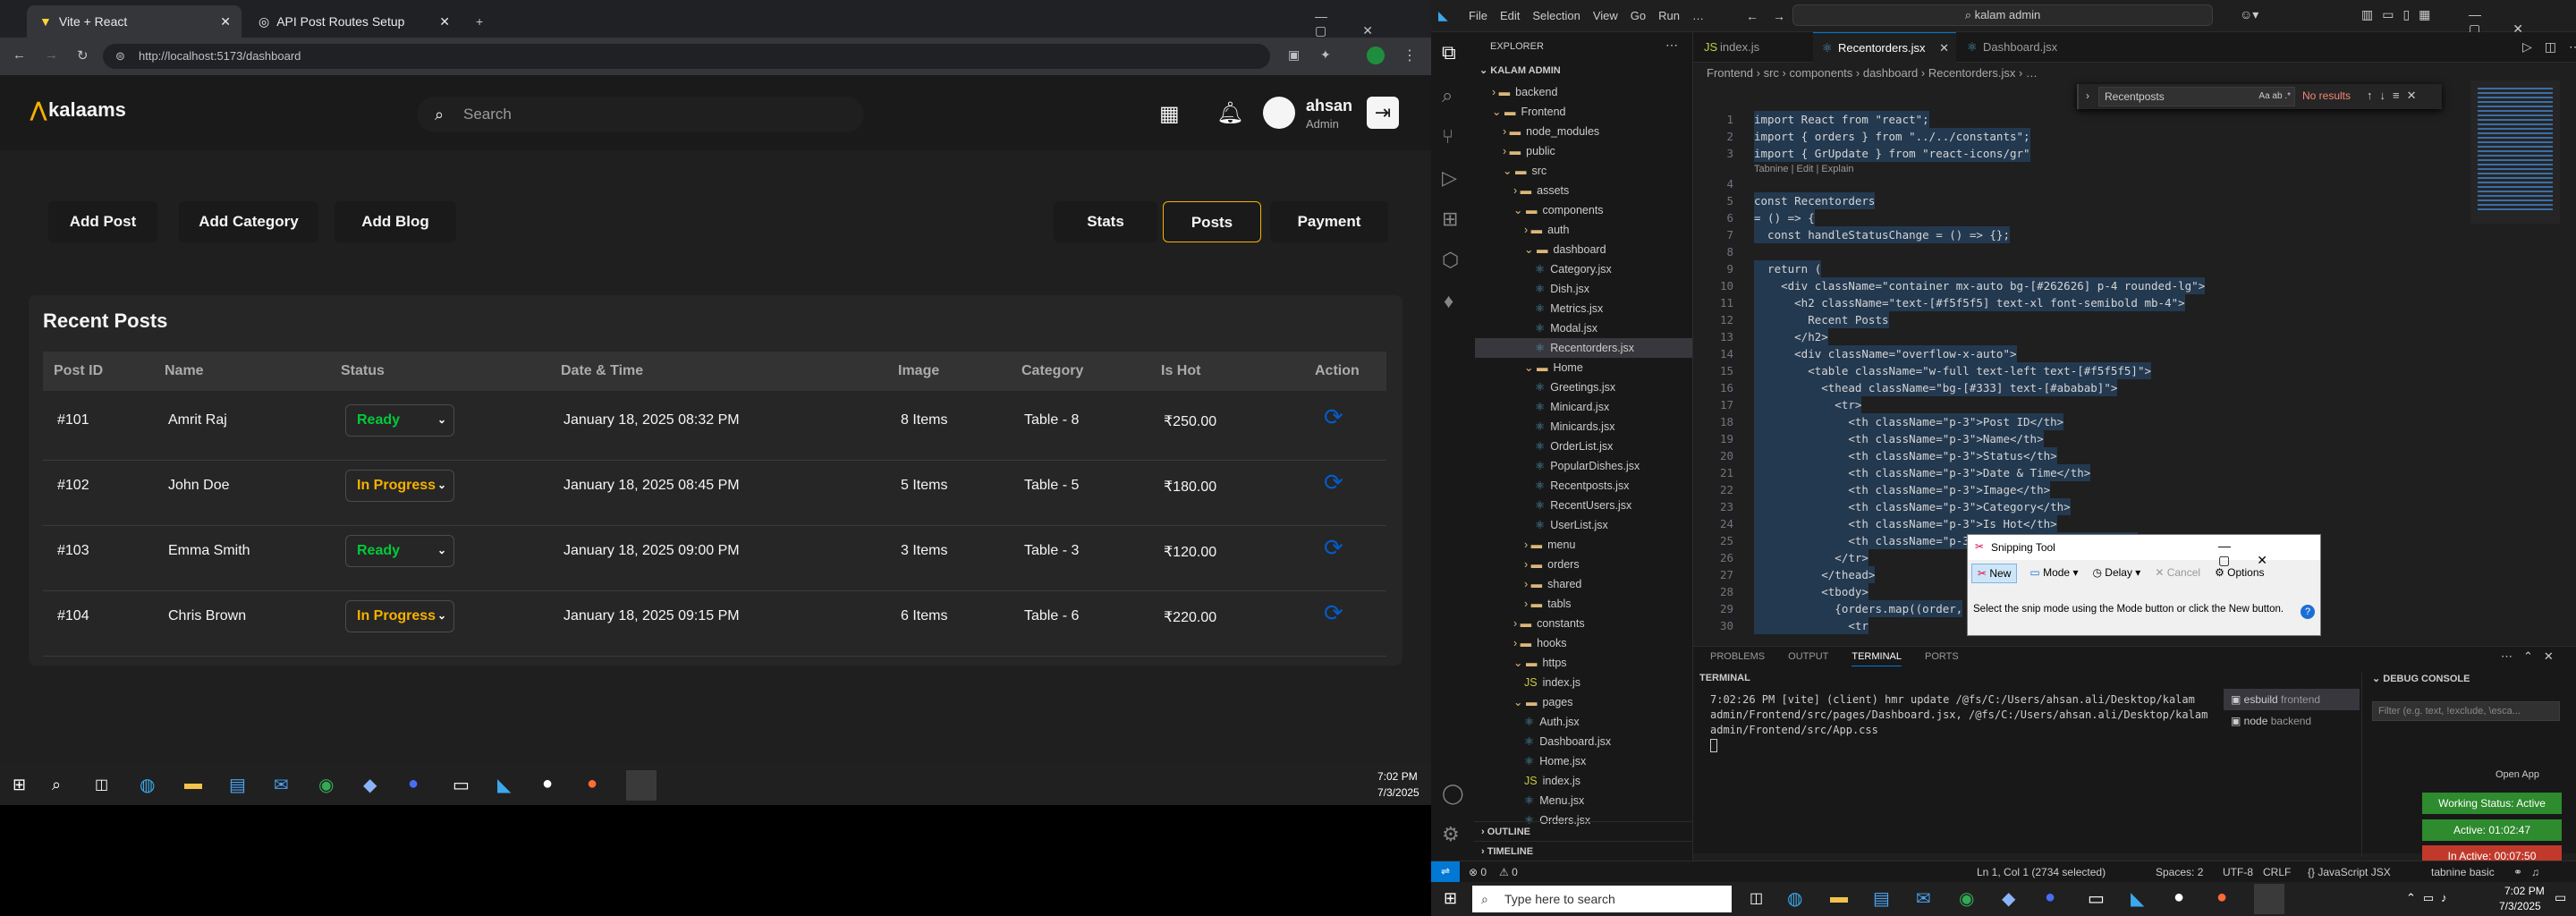 Image resolution: width=2576 pixels, height=916 pixels. I want to click on minimap, so click(2515, 152).